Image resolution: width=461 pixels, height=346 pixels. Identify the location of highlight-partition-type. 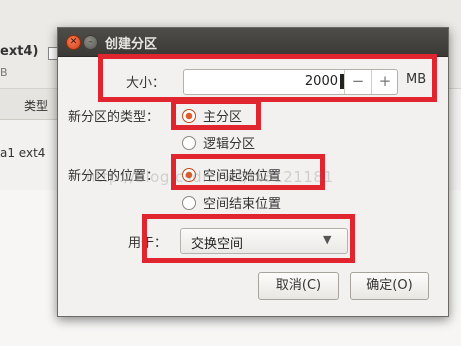
(216, 114).